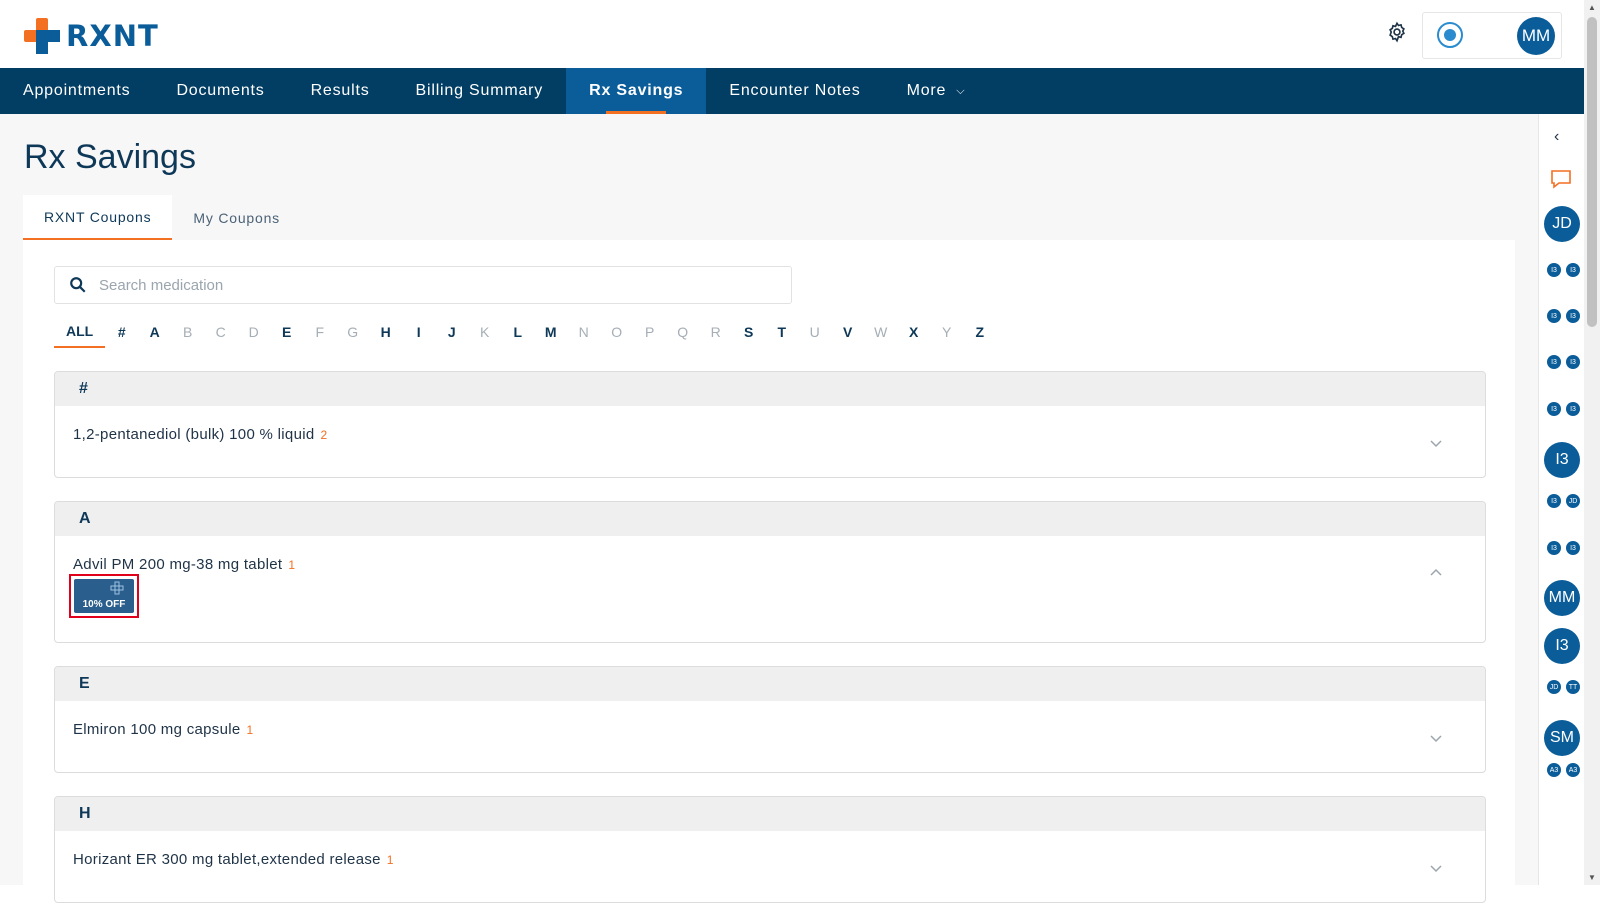  Describe the element at coordinates (1561, 179) in the screenshot. I see `chat-icon` at that location.